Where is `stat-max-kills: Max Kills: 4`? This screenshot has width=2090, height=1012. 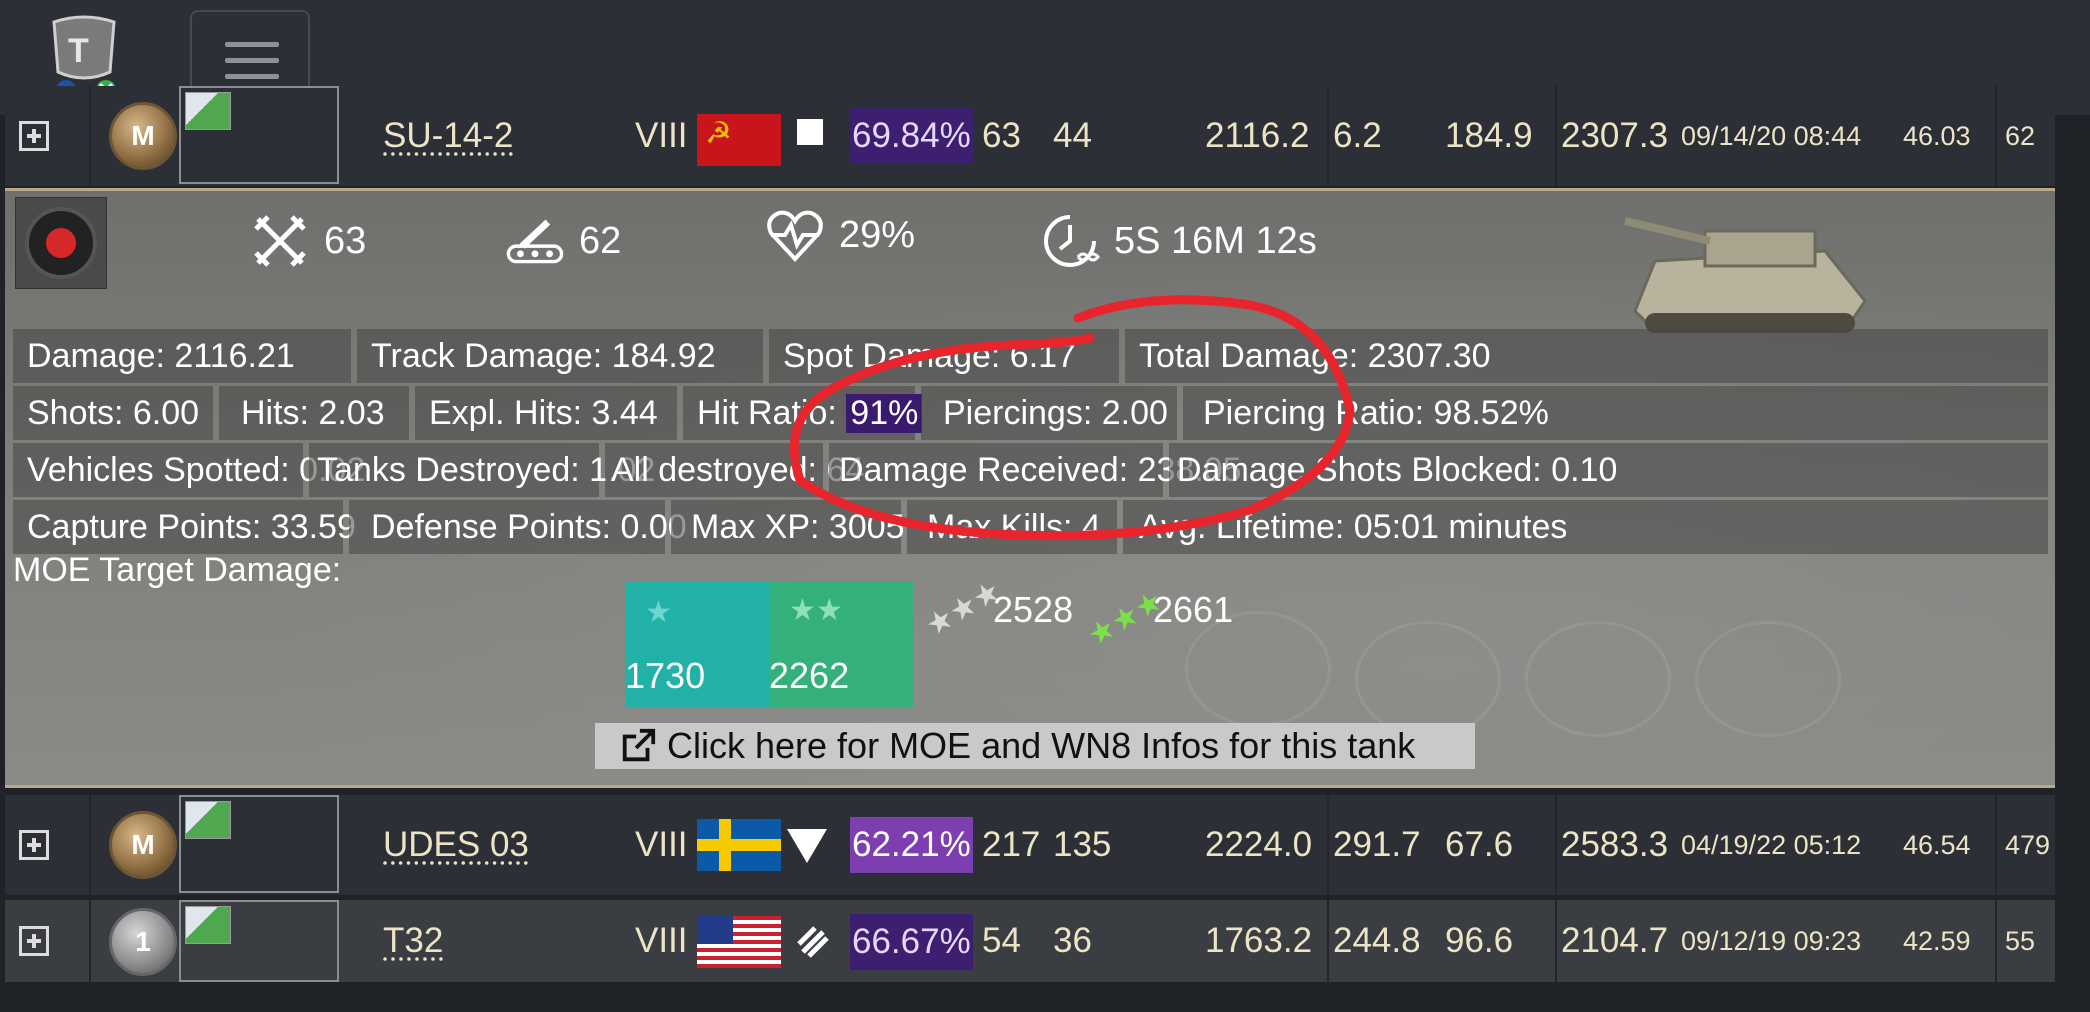 stat-max-kills: Max Kills: 4 is located at coordinates (1012, 527).